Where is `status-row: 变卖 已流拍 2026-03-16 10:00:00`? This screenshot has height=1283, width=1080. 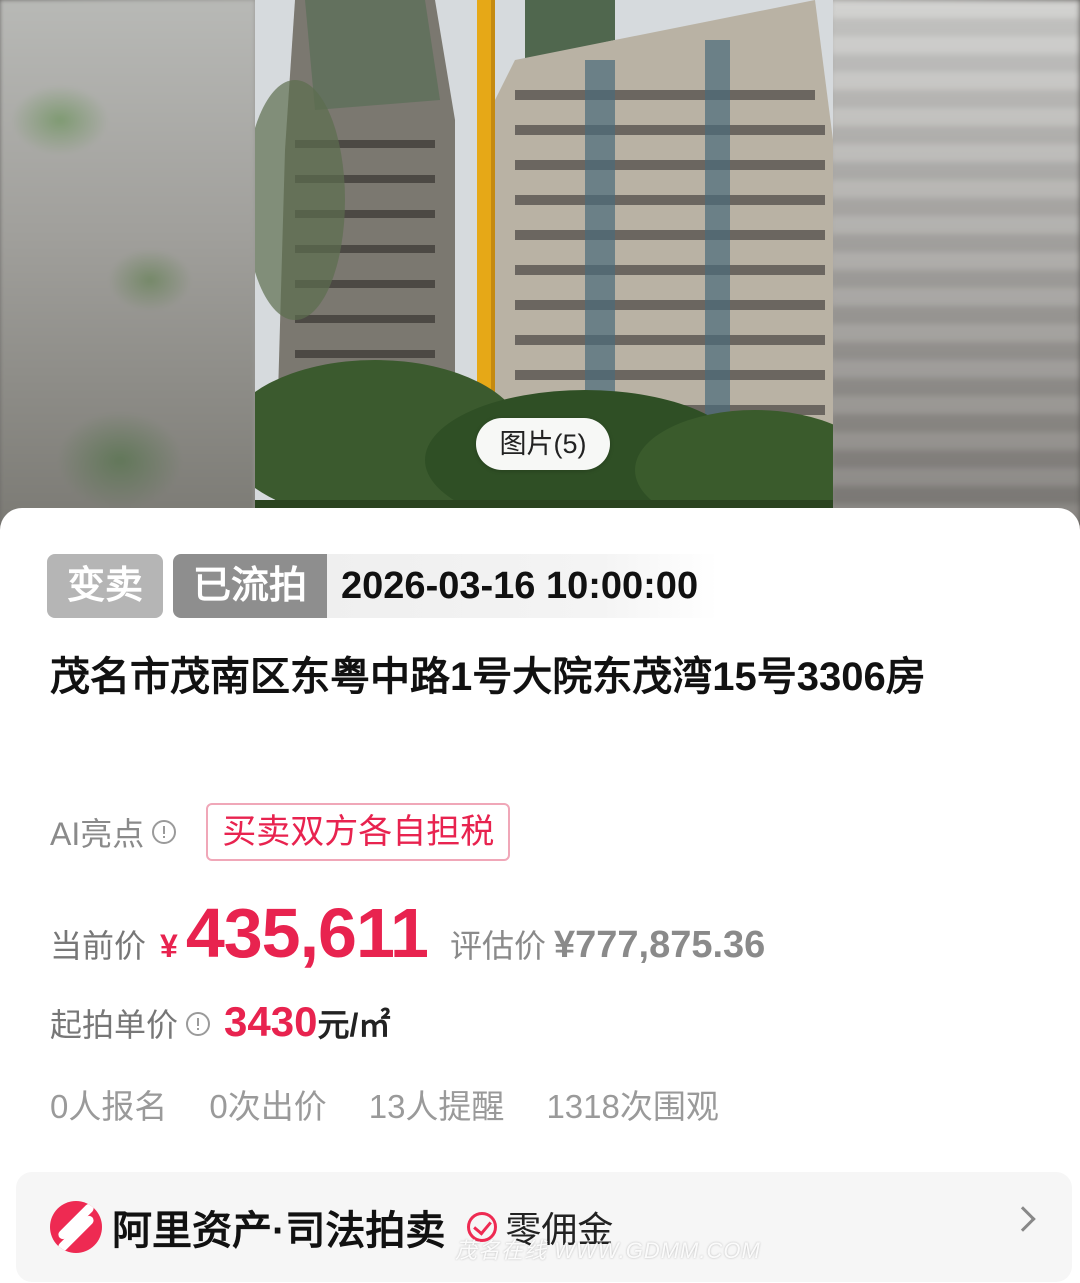
status-row: 变卖 已流拍 2026-03-16 10:00:00 is located at coordinates (432, 586).